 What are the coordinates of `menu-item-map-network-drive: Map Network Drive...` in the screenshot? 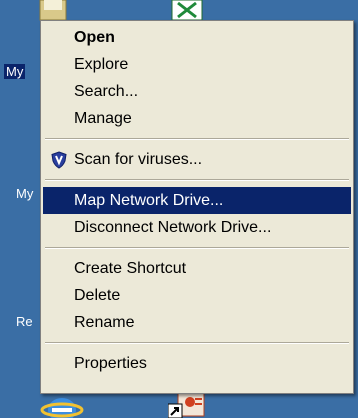 It's located at (197, 200).